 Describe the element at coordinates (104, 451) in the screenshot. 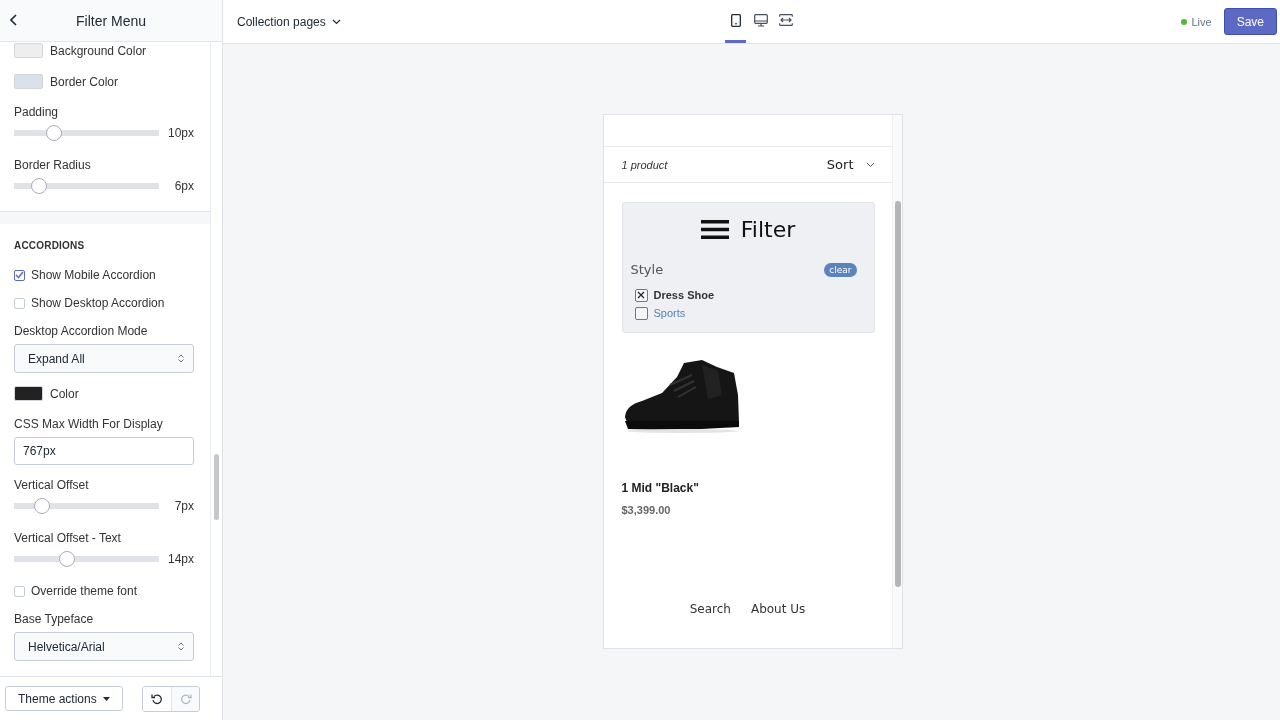

I see `input-field: 767px` at that location.